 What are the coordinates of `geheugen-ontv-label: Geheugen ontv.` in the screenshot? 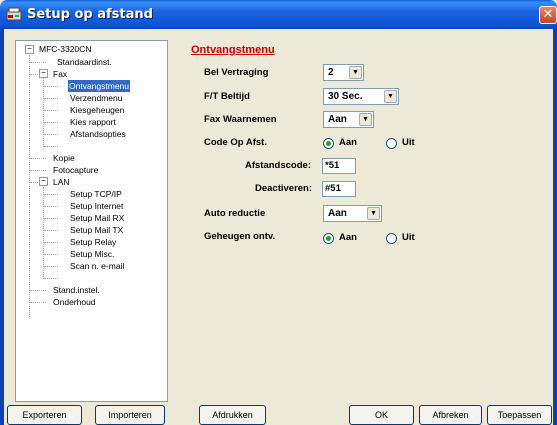 It's located at (240, 236).